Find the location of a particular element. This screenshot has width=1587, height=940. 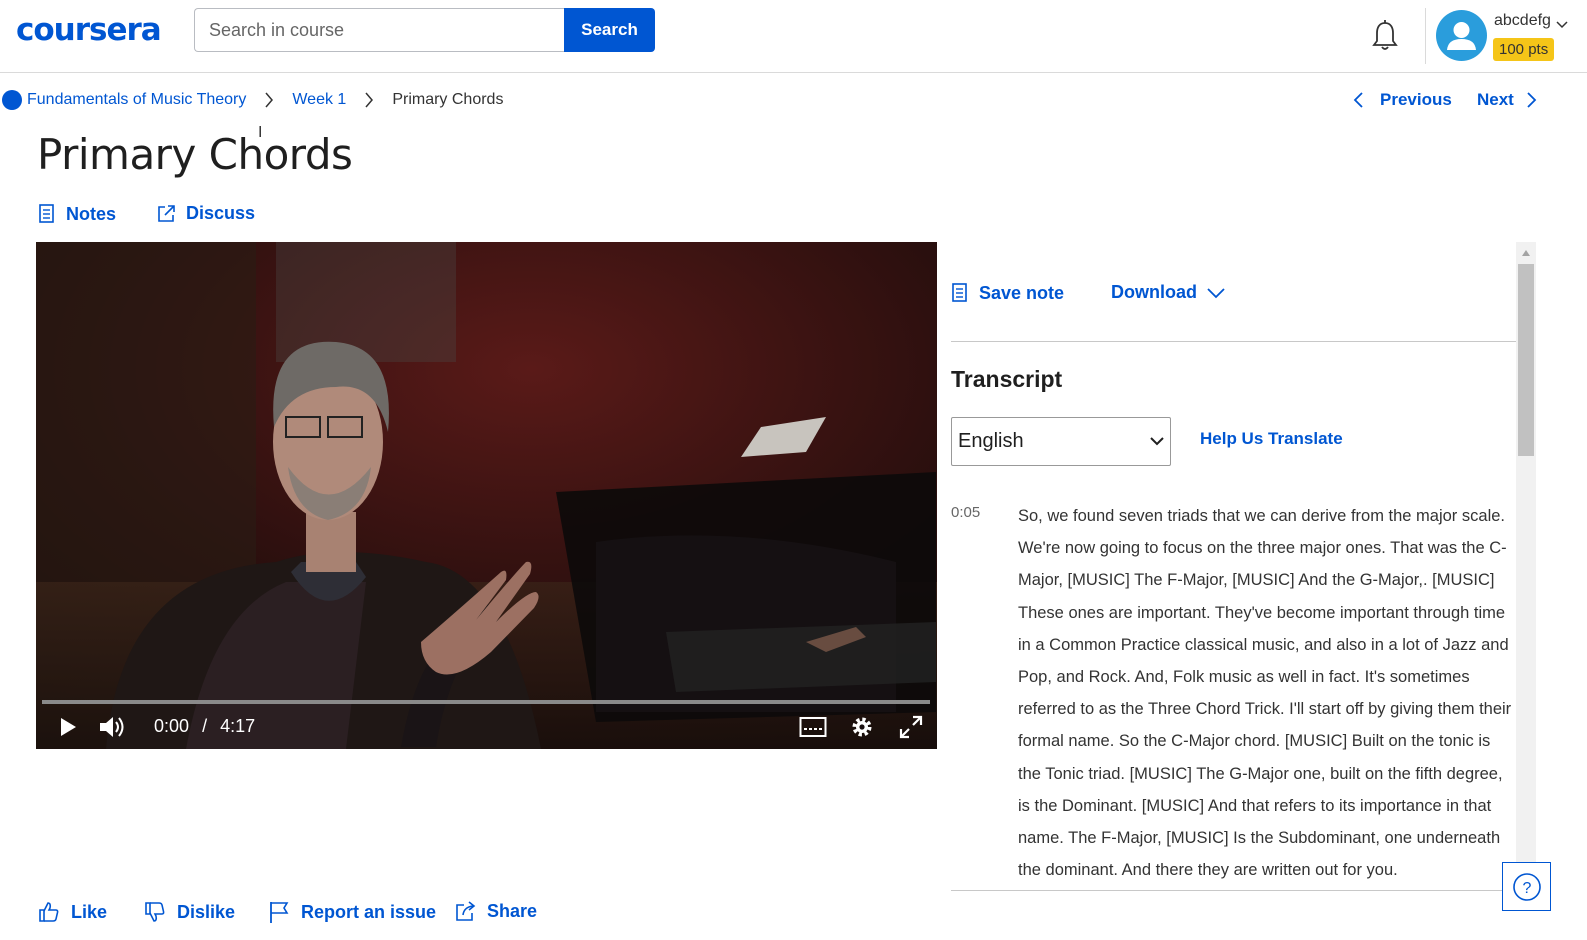

notes-label: Notes is located at coordinates (91, 213).